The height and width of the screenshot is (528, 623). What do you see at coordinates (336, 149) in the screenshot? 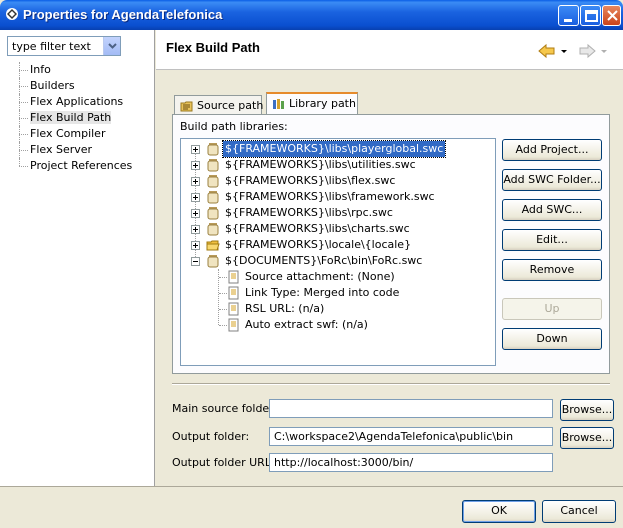
I see `tree-item-library: ${FRAMEWORKS}\libs\playerglobal.swc` at bounding box center [336, 149].